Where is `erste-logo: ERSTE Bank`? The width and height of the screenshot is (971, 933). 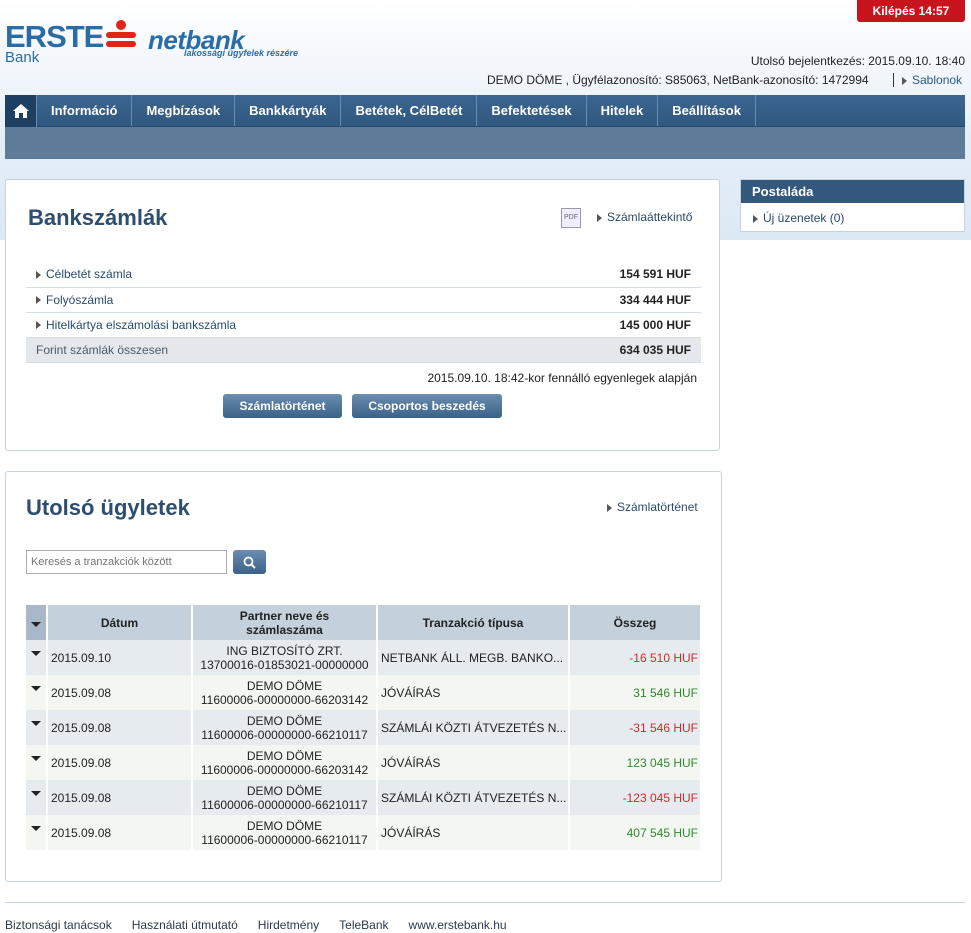
erste-logo: ERSTE Bank is located at coordinates (54, 43).